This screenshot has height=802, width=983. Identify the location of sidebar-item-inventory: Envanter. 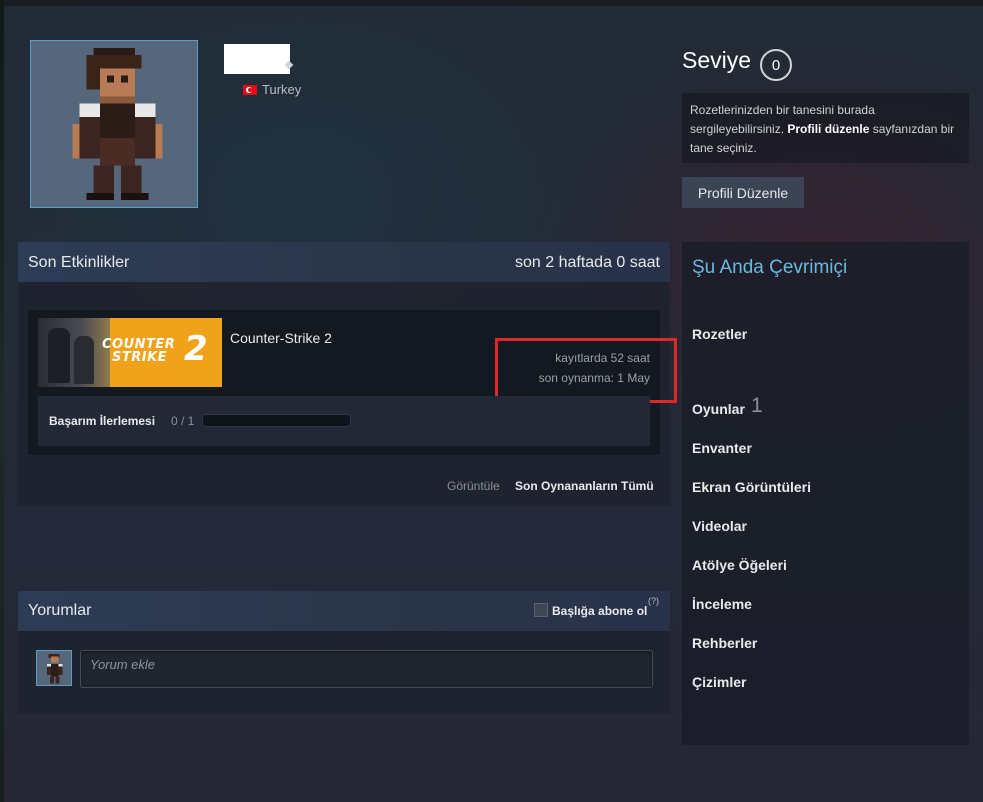
(722, 448).